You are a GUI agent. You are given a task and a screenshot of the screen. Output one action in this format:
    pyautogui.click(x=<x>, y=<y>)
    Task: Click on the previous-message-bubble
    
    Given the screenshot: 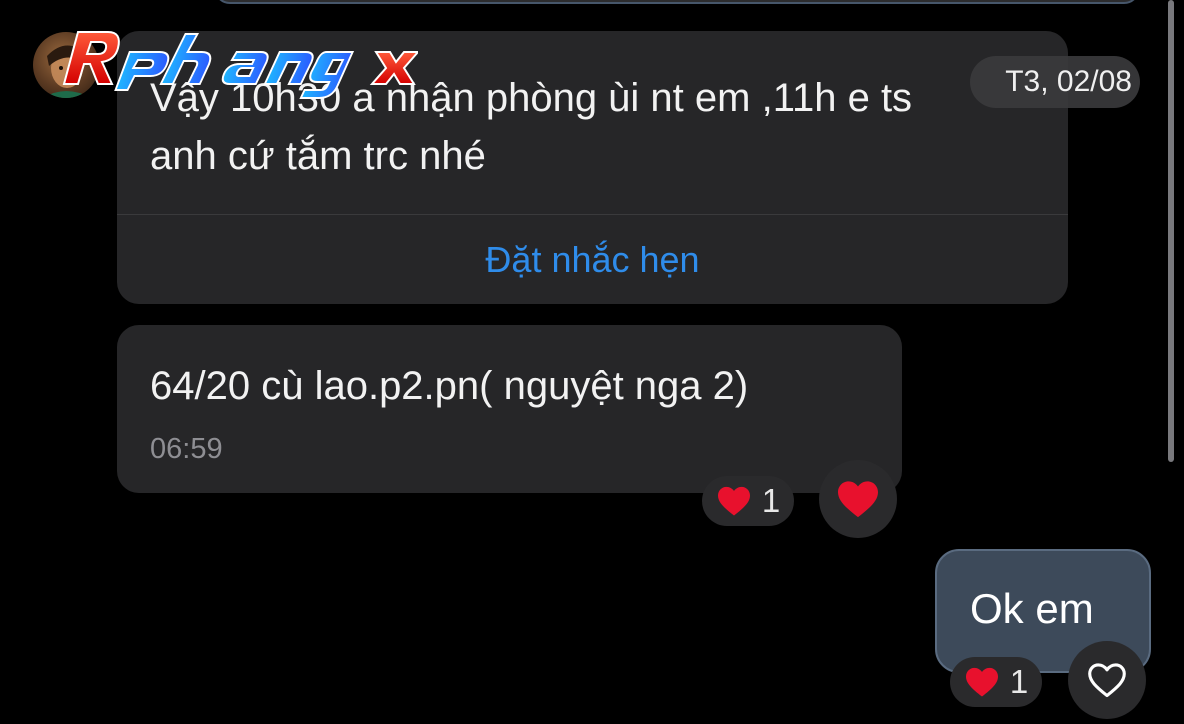 What is the action you would take?
    pyautogui.click(x=677, y=2)
    